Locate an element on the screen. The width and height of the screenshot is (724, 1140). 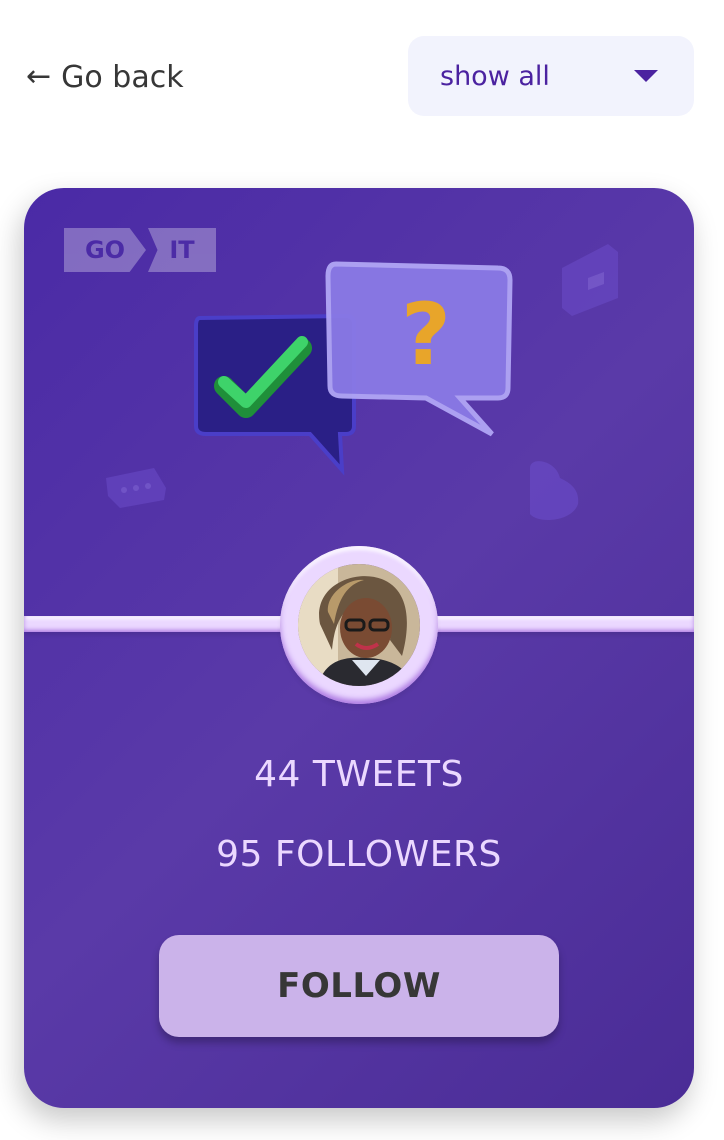
avatar-image is located at coordinates (359, 625).